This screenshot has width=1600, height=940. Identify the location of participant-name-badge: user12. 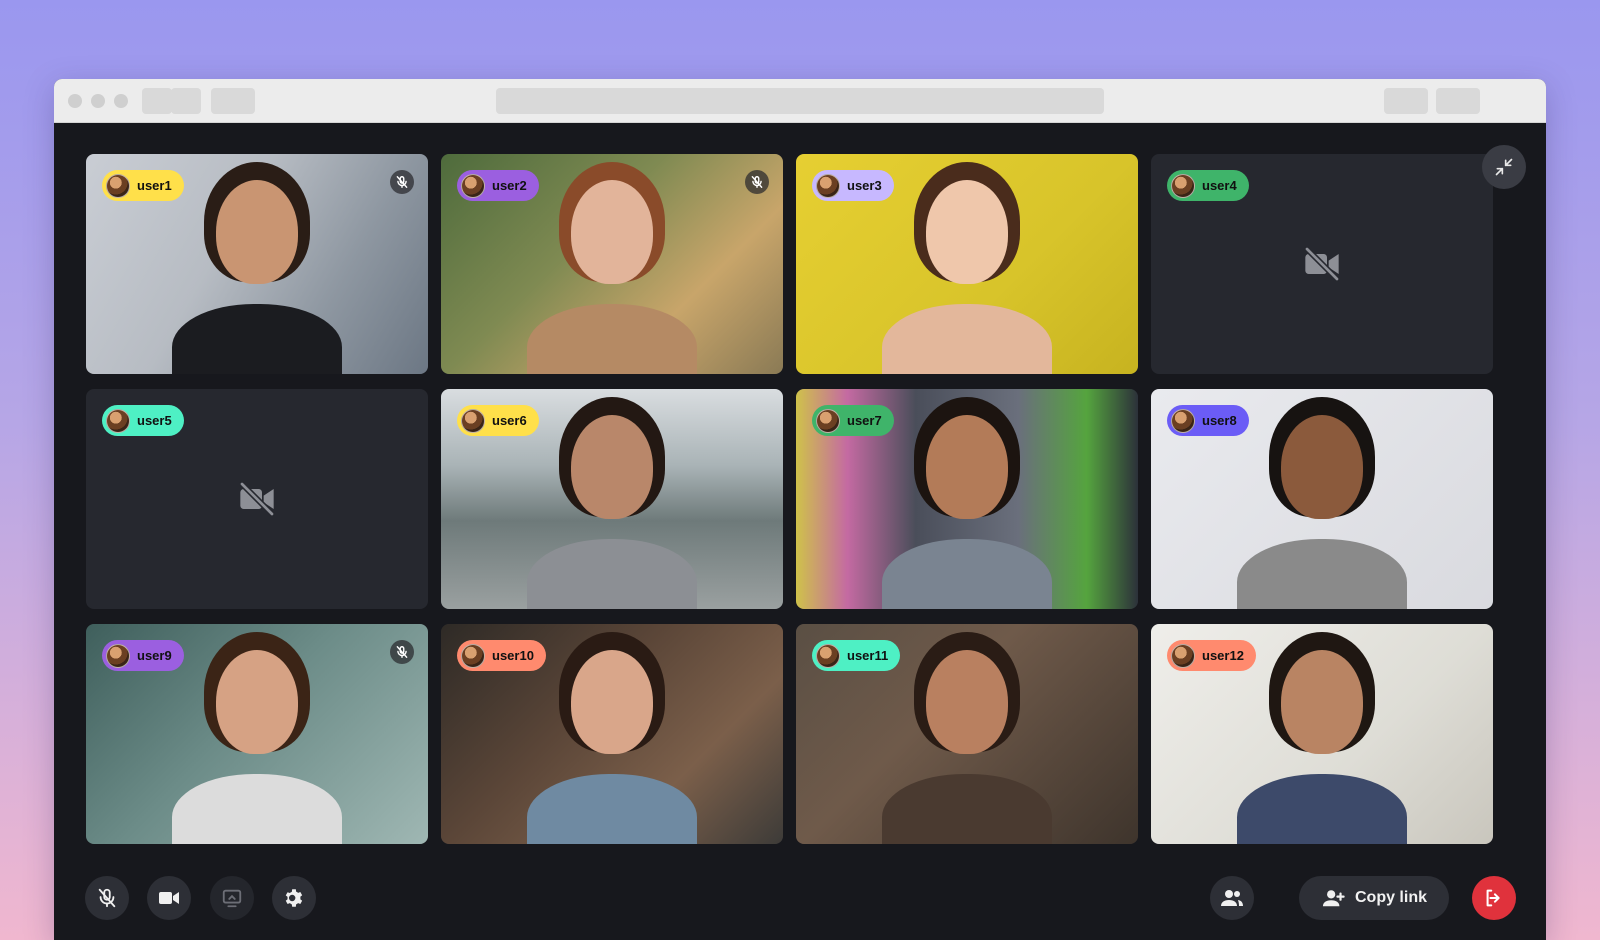
(1211, 655).